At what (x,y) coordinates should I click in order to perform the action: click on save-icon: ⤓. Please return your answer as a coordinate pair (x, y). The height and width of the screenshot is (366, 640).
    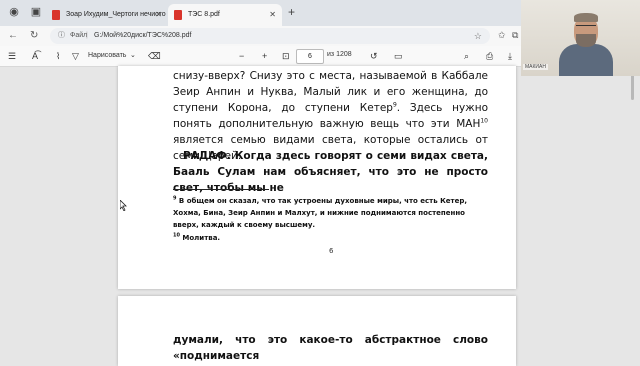
    Looking at the image, I should click on (510, 56).